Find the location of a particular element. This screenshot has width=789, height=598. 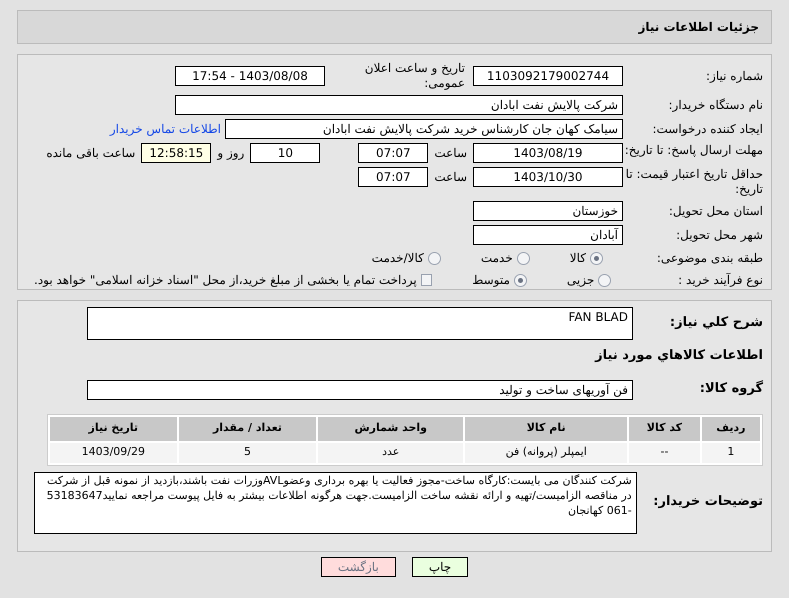

field-label: استان محل تحویل: is located at coordinates (715, 211).